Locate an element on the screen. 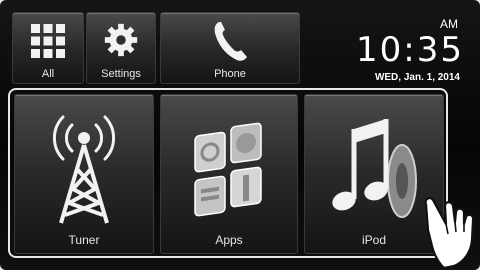 The height and width of the screenshot is (270, 480). all-label: All is located at coordinates (48, 74).